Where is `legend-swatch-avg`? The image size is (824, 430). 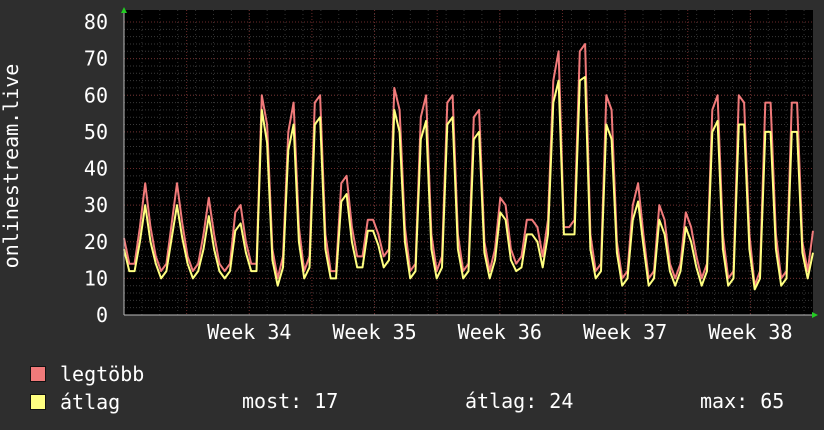 legend-swatch-avg is located at coordinates (38, 402).